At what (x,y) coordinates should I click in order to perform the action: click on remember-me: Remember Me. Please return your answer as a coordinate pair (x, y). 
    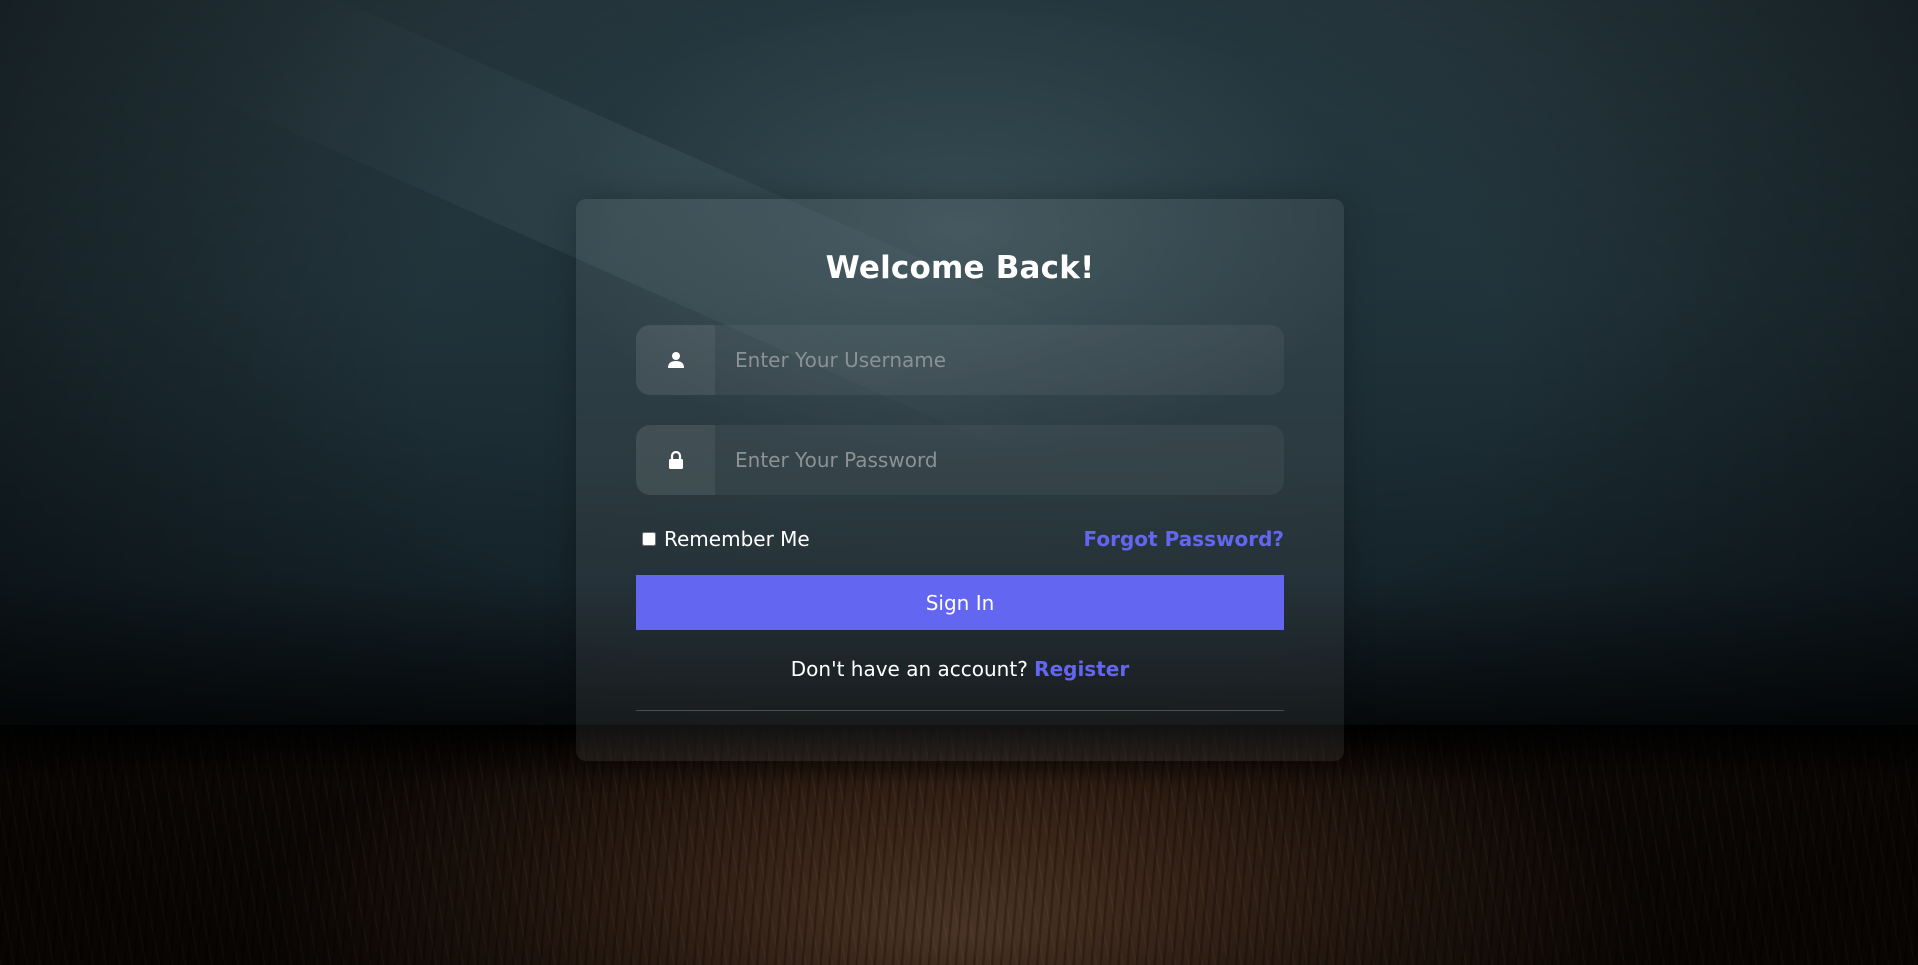
    Looking at the image, I should click on (726, 539).